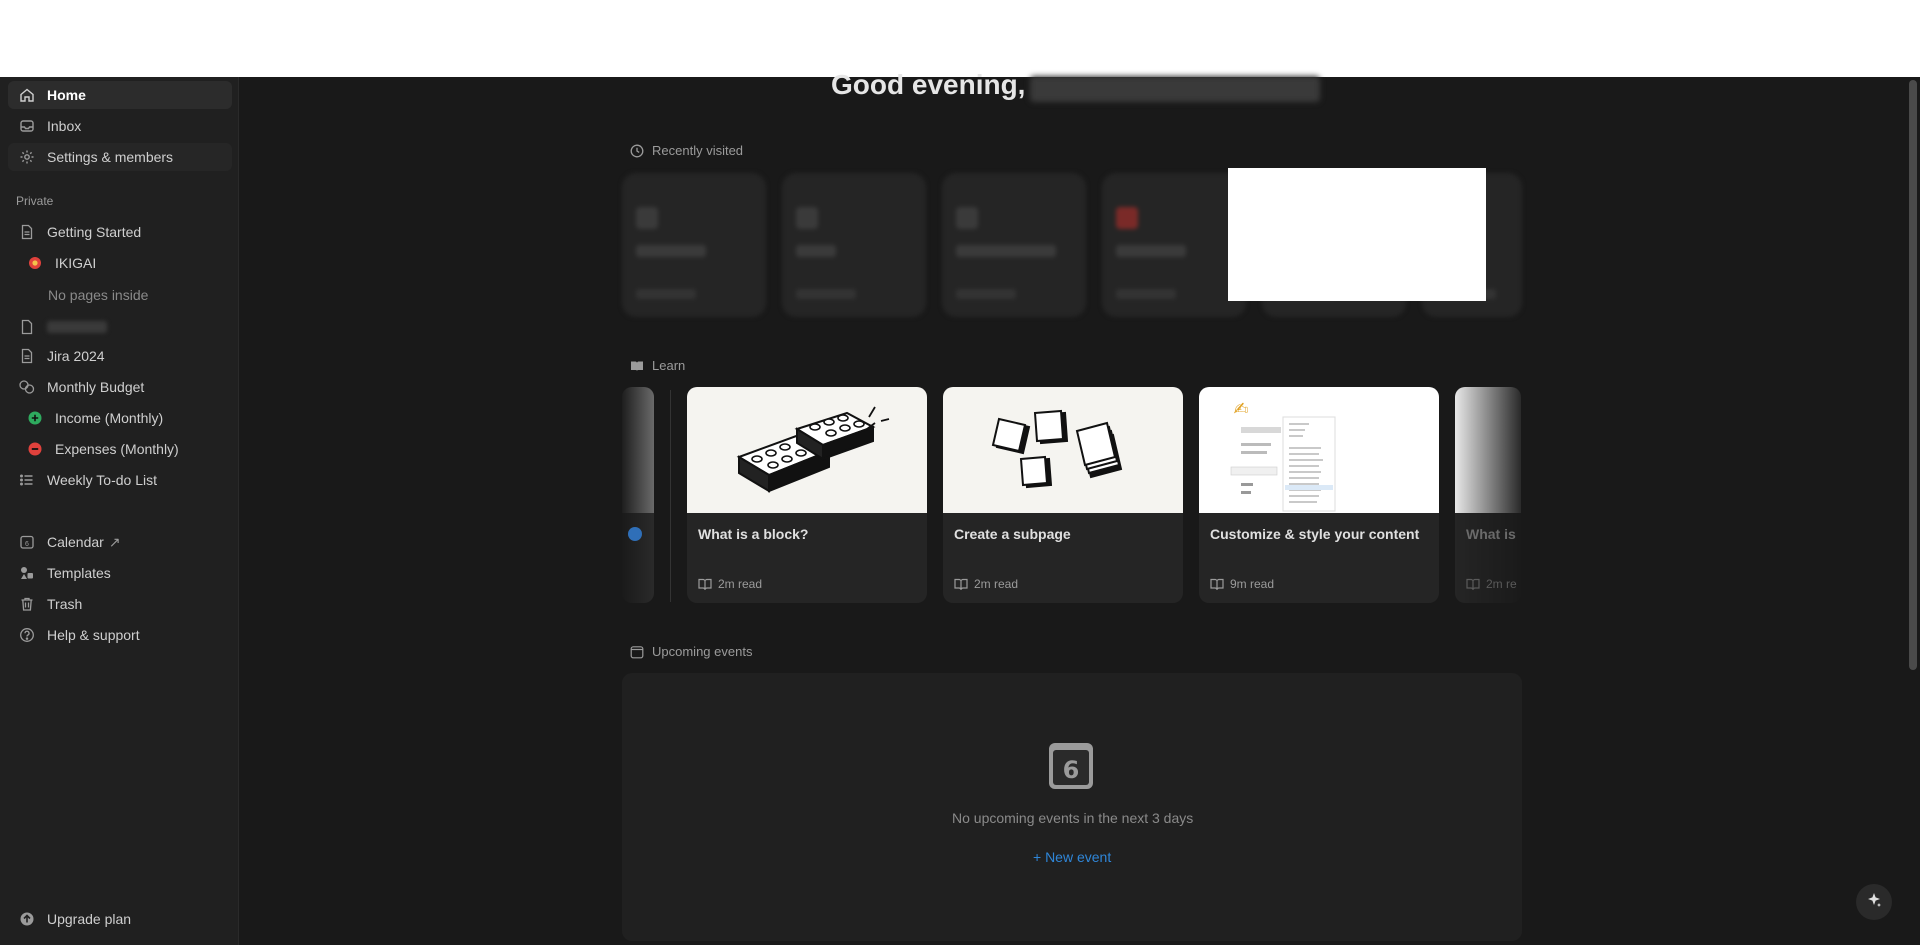 The width and height of the screenshot is (1920, 945). I want to click on sidebar-item-label: Help & support, so click(93, 635).